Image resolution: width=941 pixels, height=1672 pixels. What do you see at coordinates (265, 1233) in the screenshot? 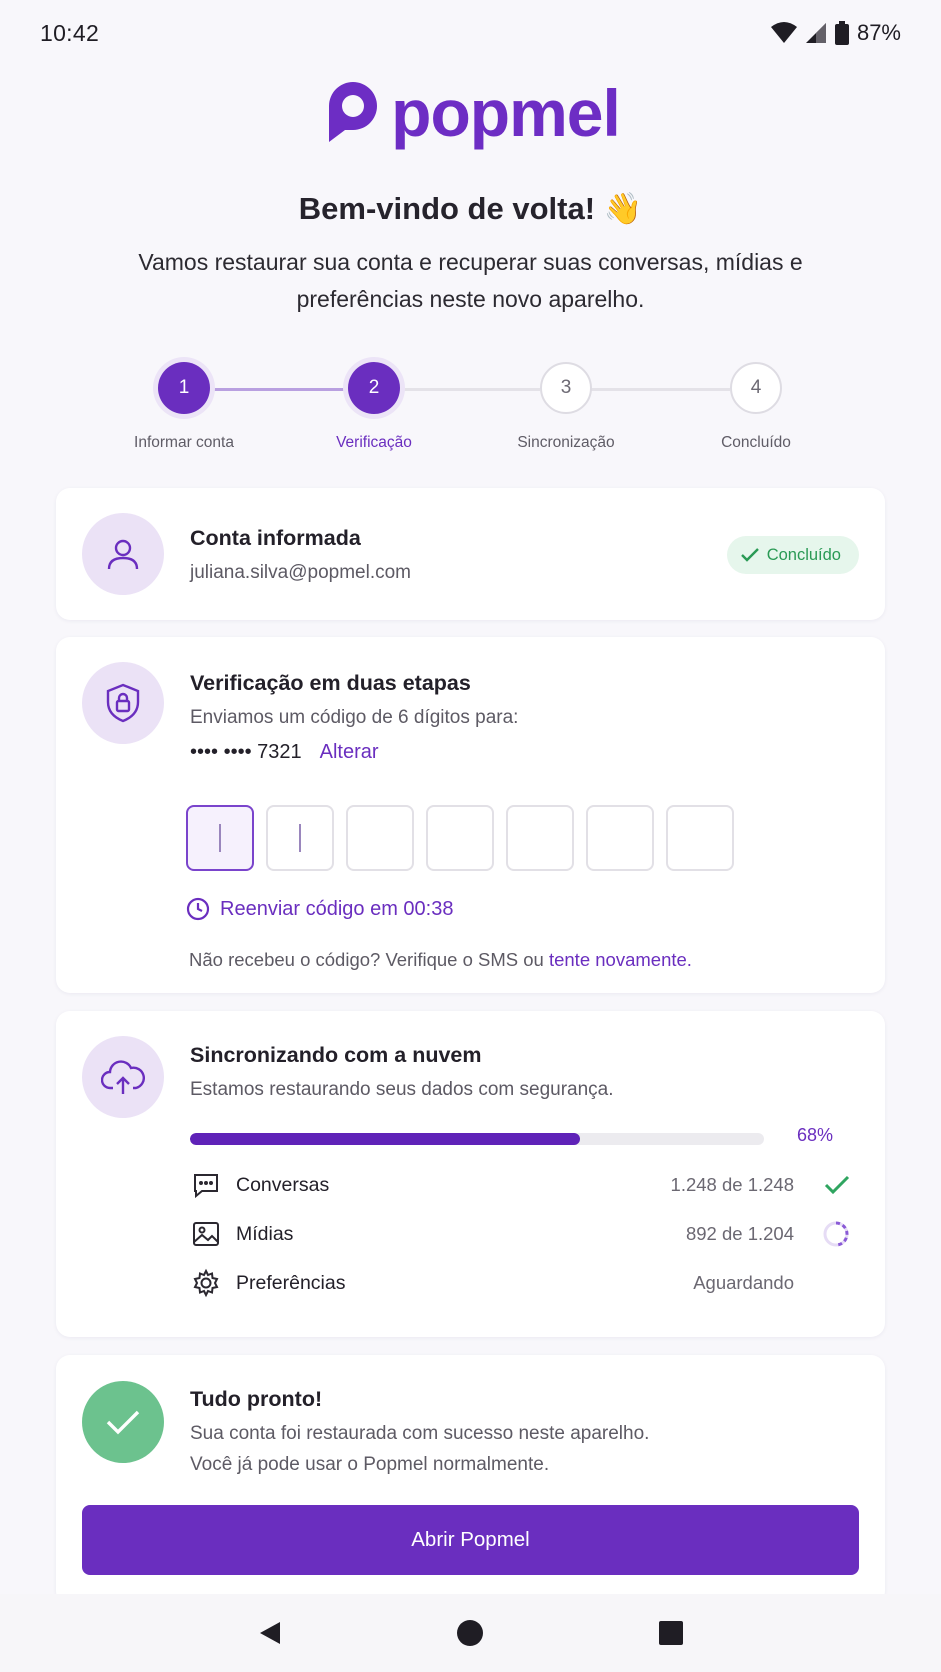
I see `sync-item-label: Mídias` at bounding box center [265, 1233].